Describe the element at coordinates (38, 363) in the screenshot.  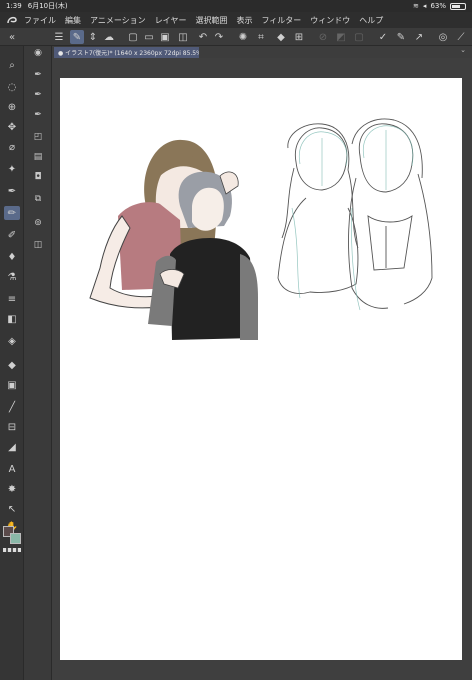
I see `sub-tool-palette: ◉ ✒ ✒ ✒ ◰ ▤ ◘ ⧉ ⊚ ◫` at that location.